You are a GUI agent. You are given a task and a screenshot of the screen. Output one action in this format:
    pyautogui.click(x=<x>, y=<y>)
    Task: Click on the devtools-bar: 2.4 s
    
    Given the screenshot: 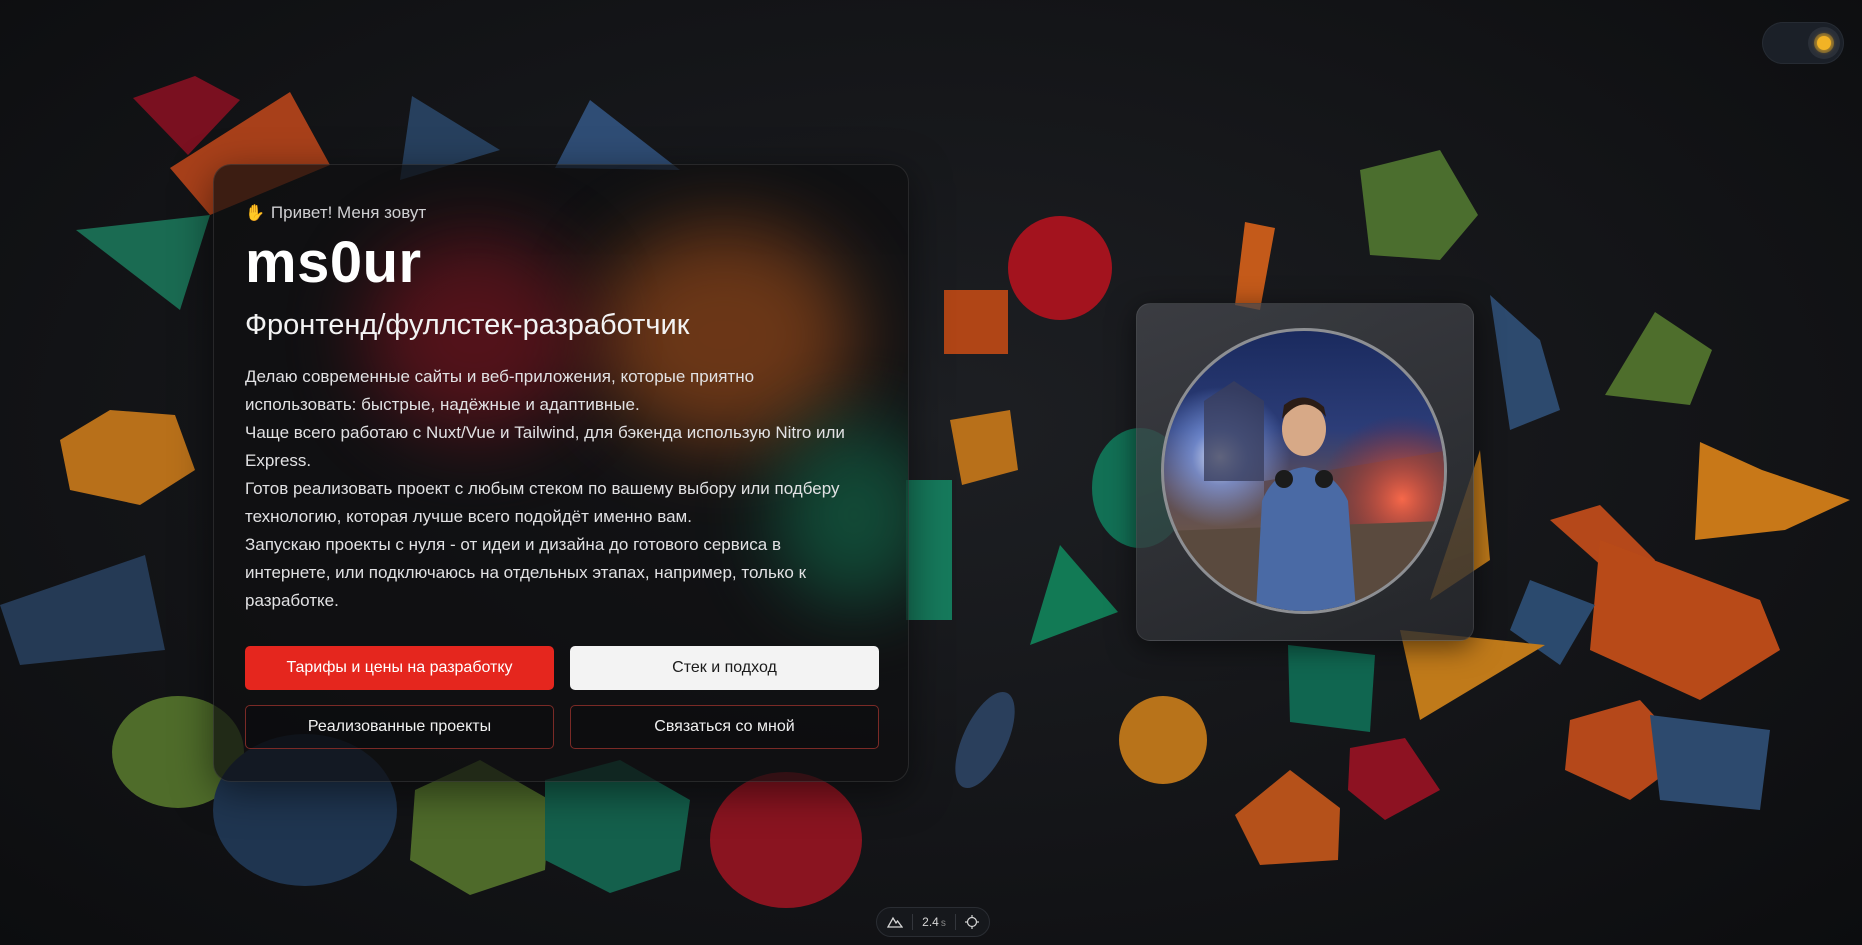 What is the action you would take?
    pyautogui.click(x=933, y=922)
    